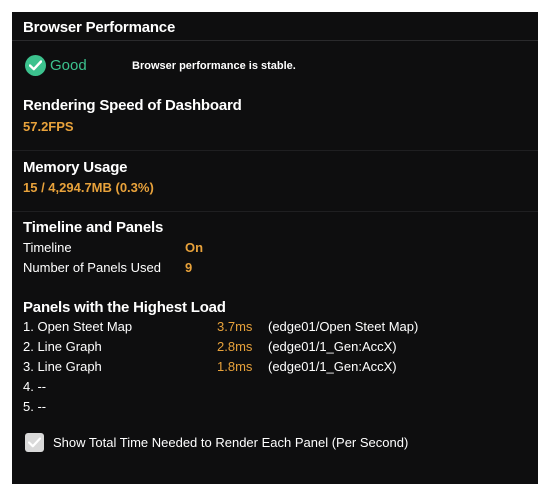 The height and width of the screenshot is (484, 539). I want to click on load-time: 1.8ms, so click(235, 366).